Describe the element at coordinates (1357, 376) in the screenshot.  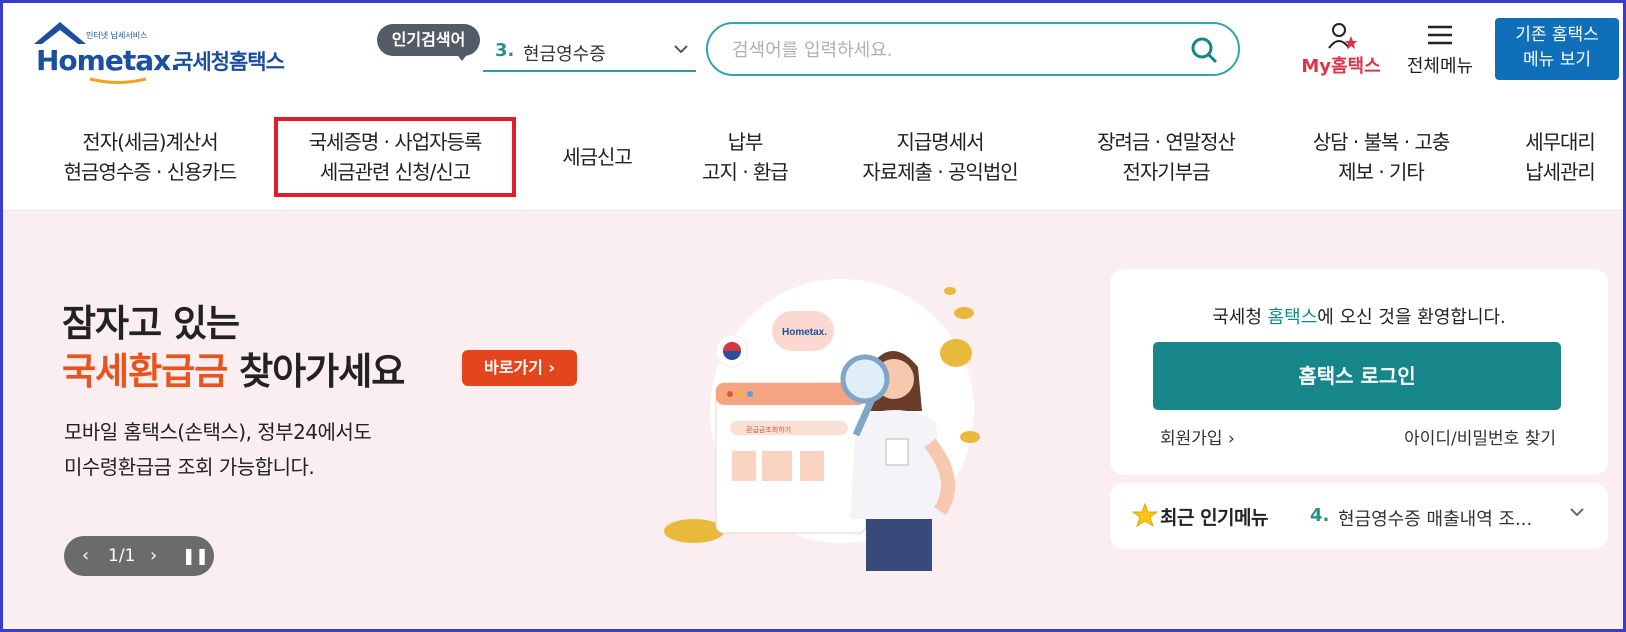
I see `login-button: 홈택스 로그인` at that location.